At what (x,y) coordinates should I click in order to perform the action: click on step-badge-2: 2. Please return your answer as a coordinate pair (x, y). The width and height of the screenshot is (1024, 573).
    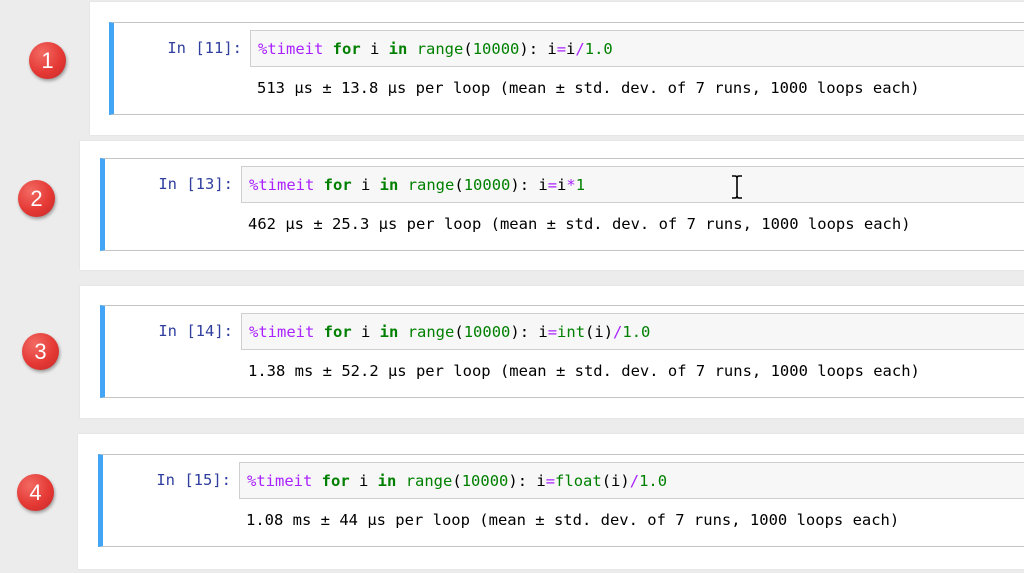
    Looking at the image, I should click on (36, 198).